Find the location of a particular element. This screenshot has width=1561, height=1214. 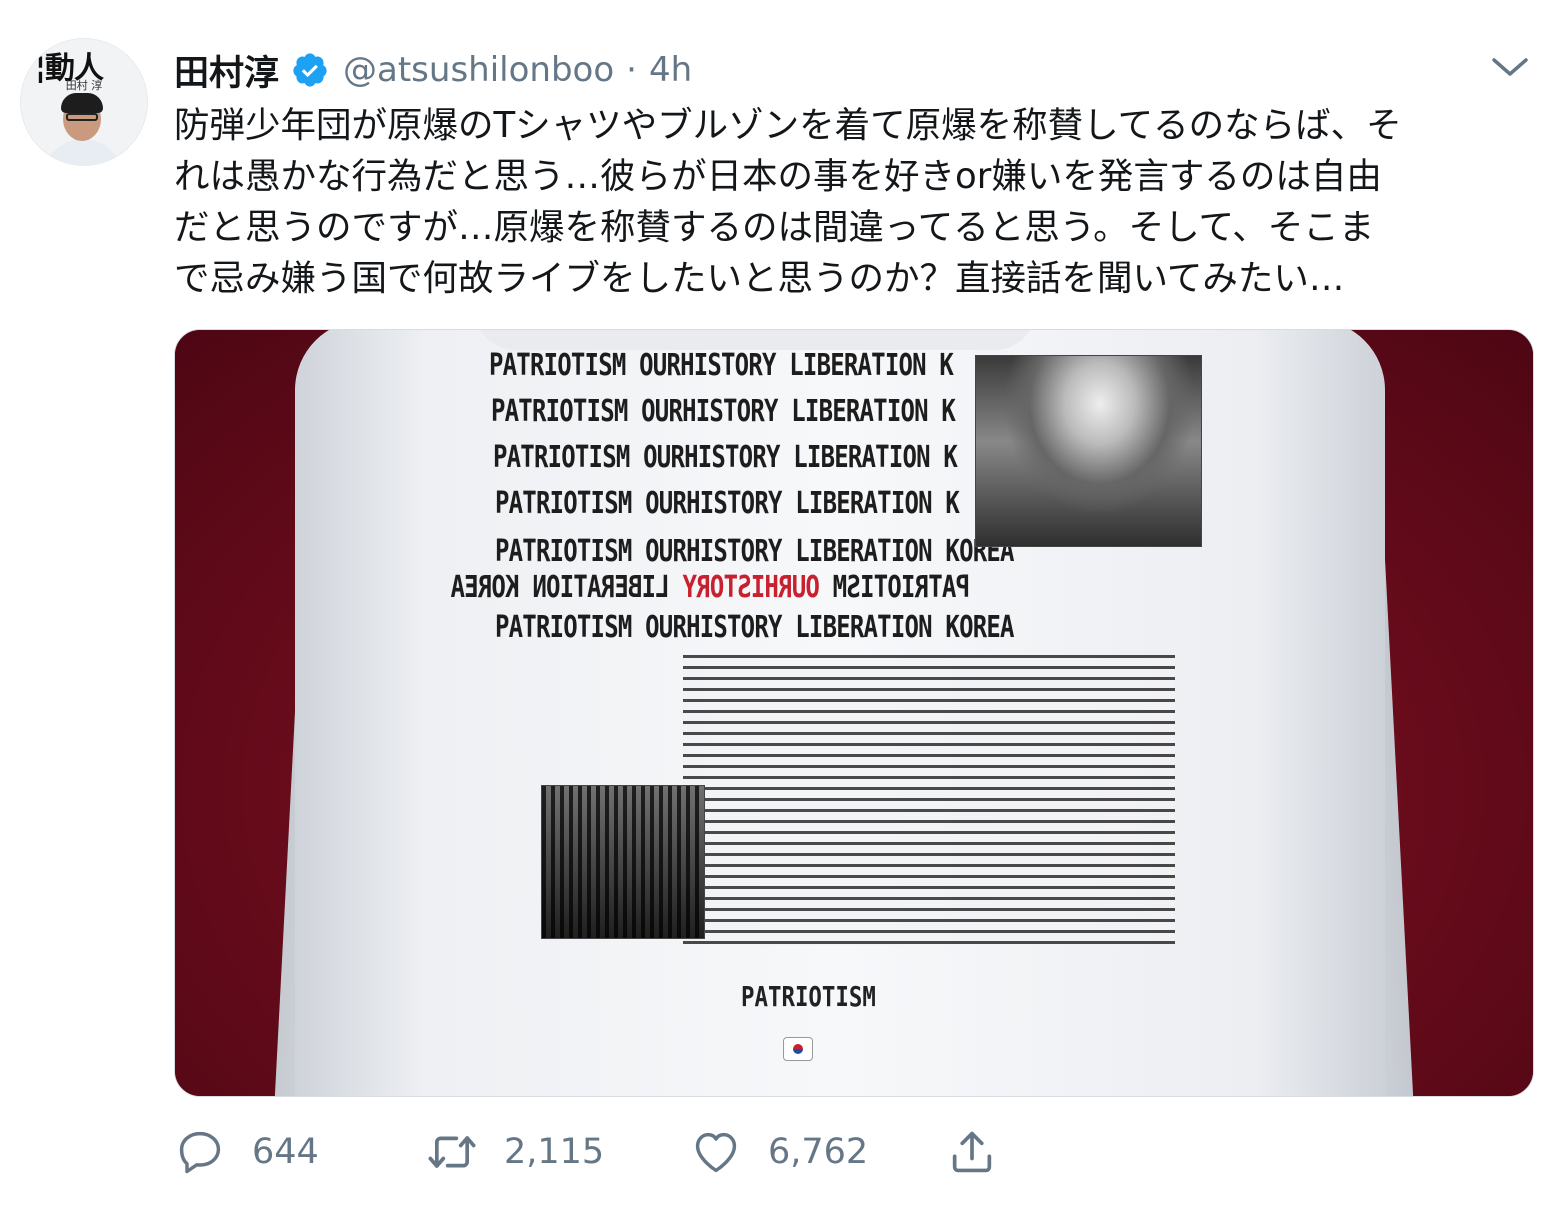

avatar-name-text: 田村 淳 is located at coordinates (84, 85).